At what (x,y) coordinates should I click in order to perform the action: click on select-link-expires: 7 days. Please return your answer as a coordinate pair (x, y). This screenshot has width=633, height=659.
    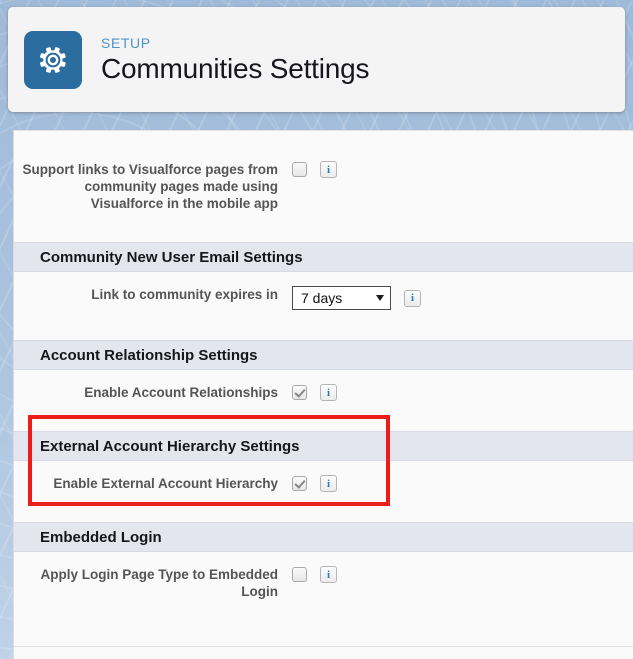
    Looking at the image, I should click on (341, 298).